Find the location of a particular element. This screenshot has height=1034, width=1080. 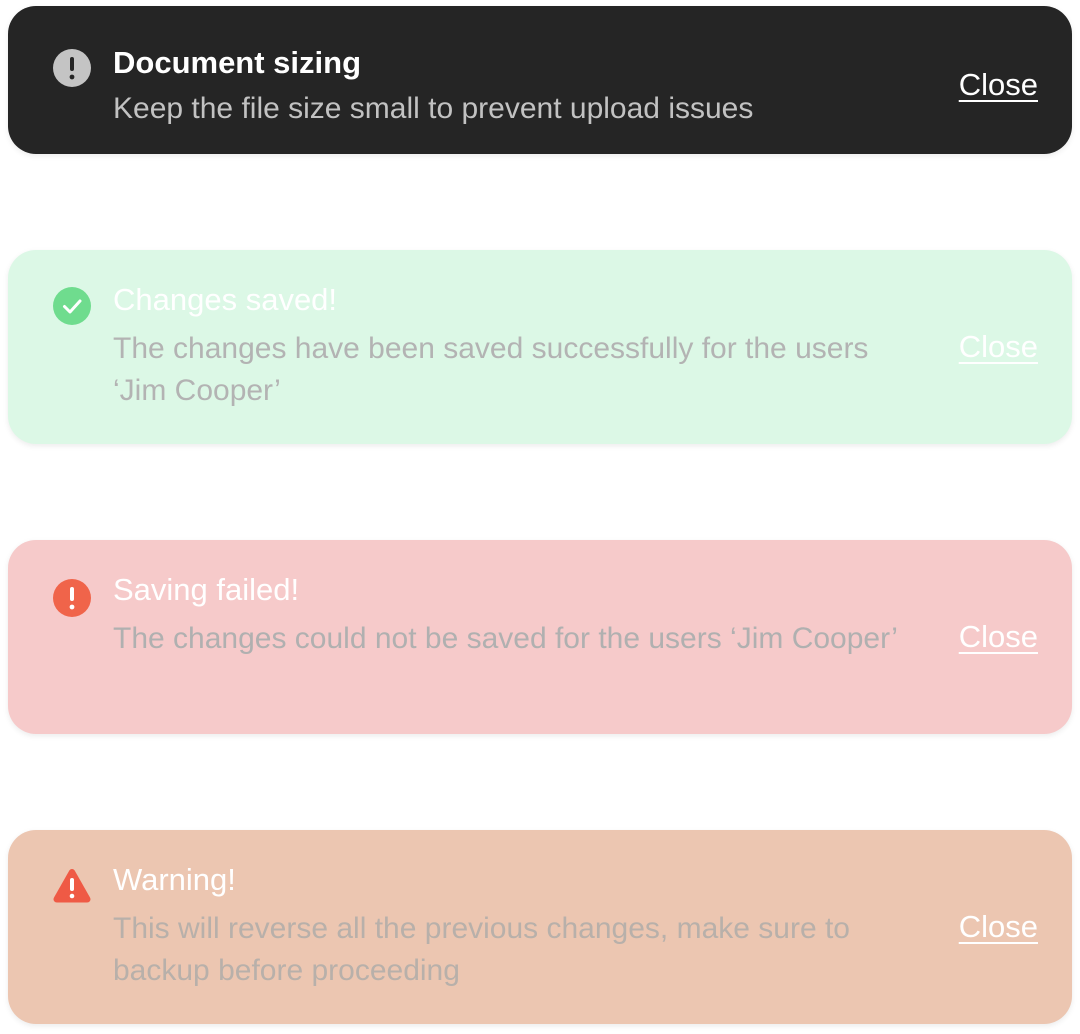

check-circle-icon is located at coordinates (72, 306).